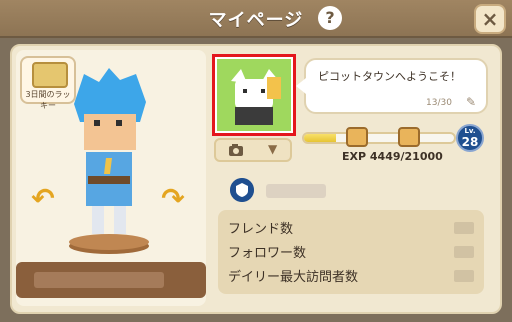  What do you see at coordinates (267, 253) in the screenshot?
I see `stat-label: フォロワー数` at bounding box center [267, 253].